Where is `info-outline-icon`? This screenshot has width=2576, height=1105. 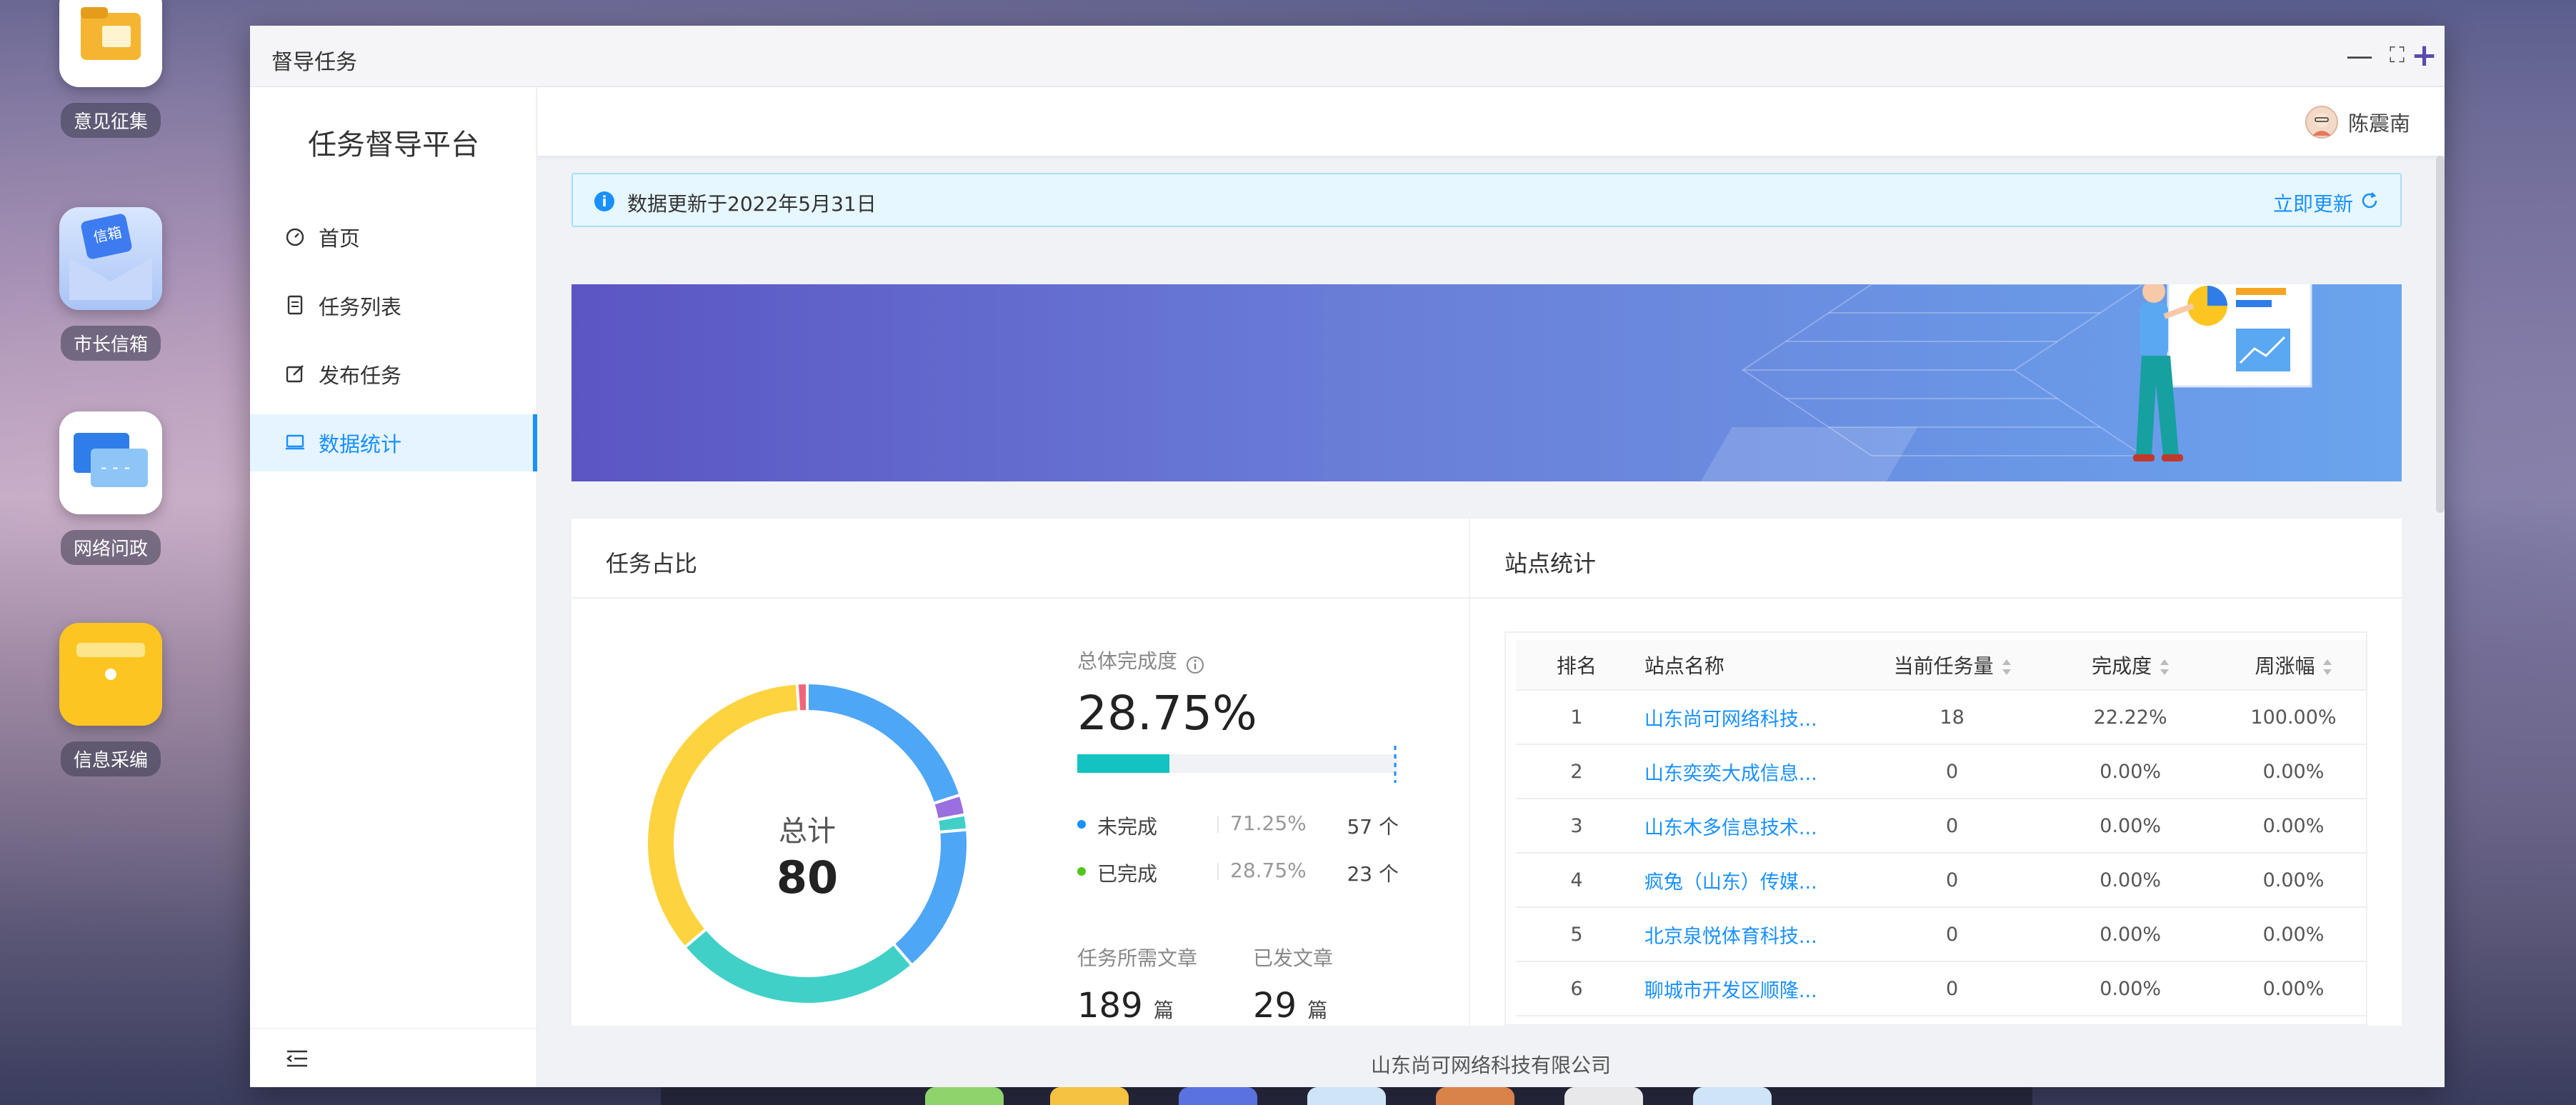
info-outline-icon is located at coordinates (1195, 665).